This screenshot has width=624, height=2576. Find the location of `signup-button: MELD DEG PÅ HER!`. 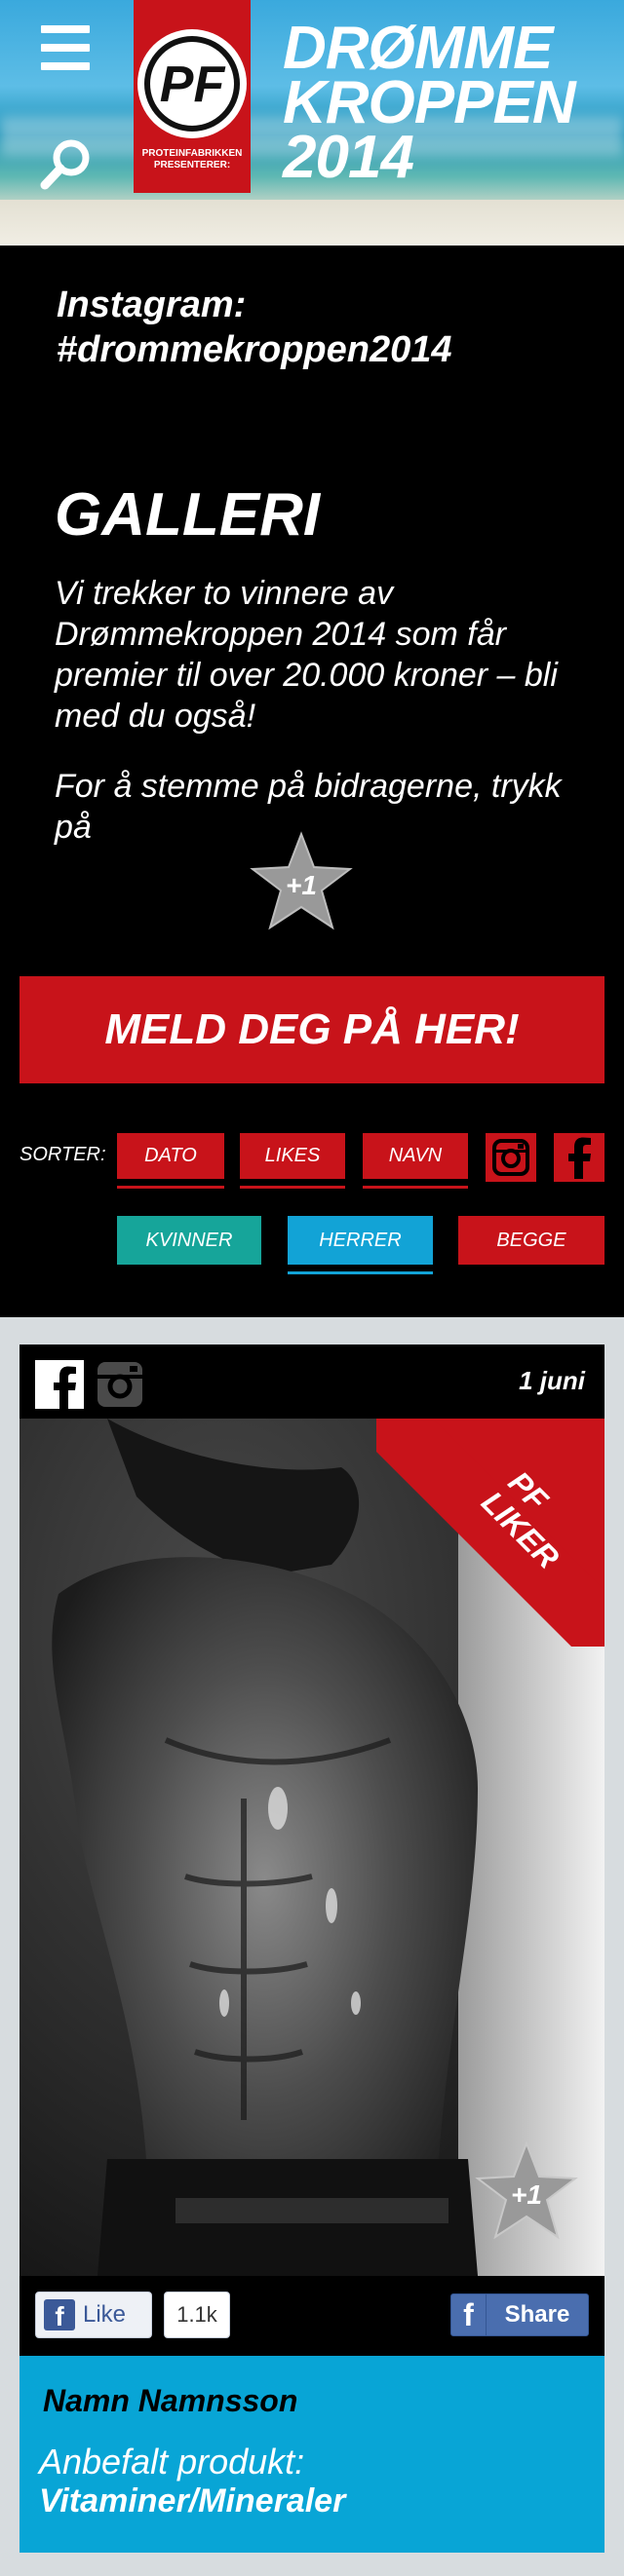

signup-button: MELD DEG PÅ HER! is located at coordinates (312, 1029).